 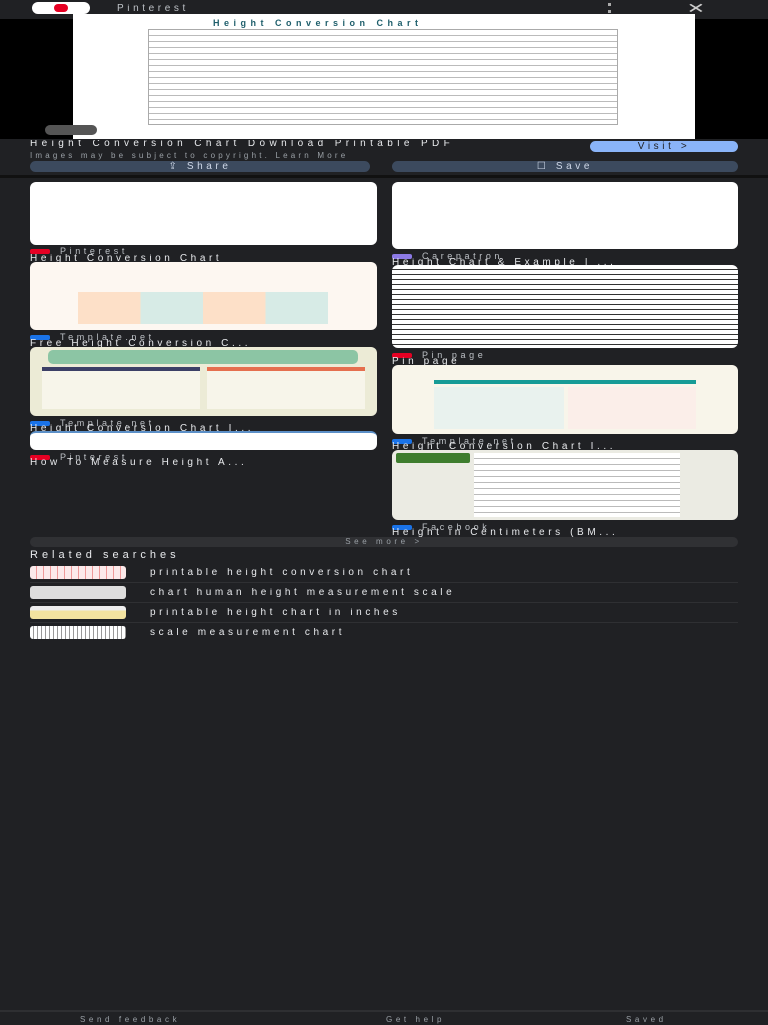 I want to click on preview-table, so click(x=383, y=77).